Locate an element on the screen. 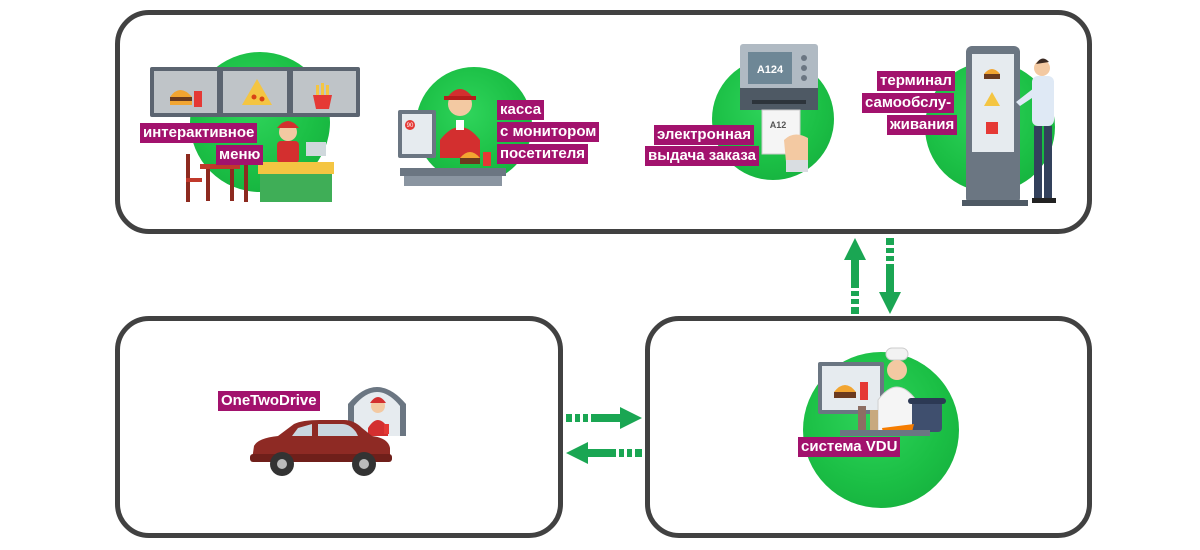 Image resolution: width=1200 pixels, height=550 pixels. up-arrow is located at coordinates (855, 276).